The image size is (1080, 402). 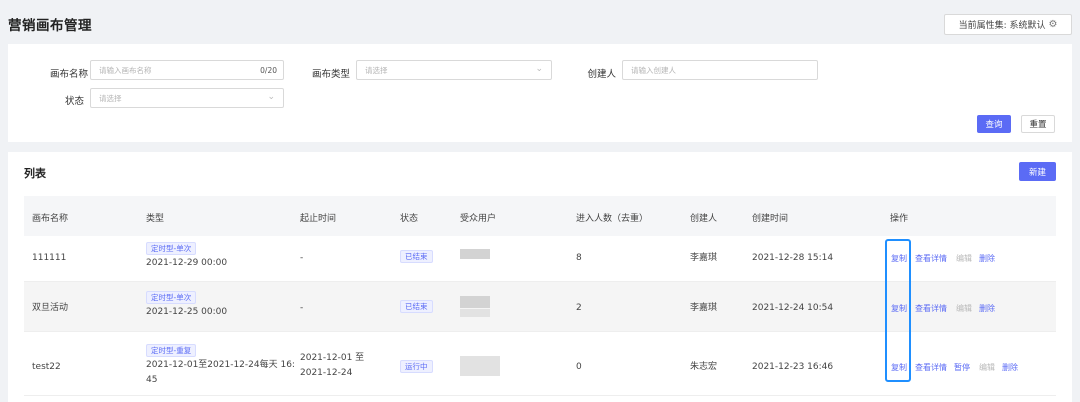 What do you see at coordinates (125, 70) in the screenshot?
I see `canvas-name-placeholder: 请输入画布名称` at bounding box center [125, 70].